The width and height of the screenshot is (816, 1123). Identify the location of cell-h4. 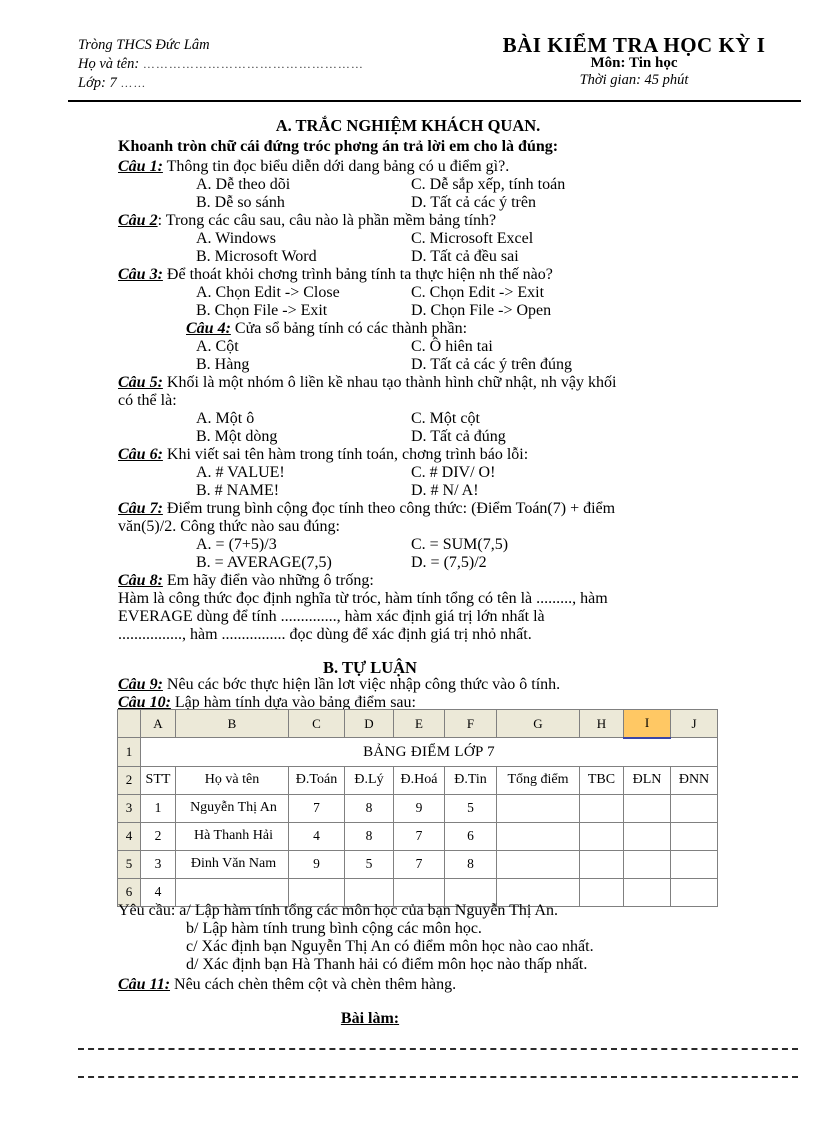
(601, 836).